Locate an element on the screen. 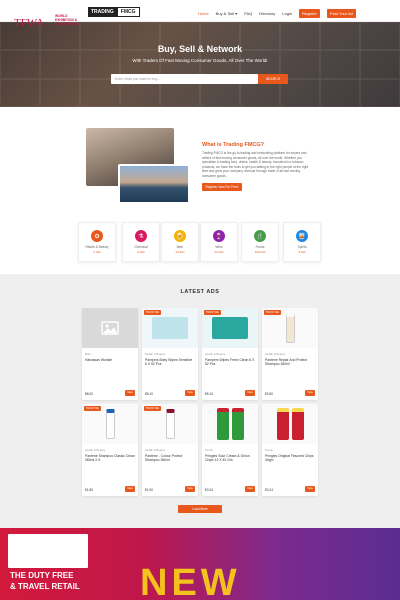 The height and width of the screenshot is (600, 400). about-title: What is Trading FMCG? is located at coordinates (233, 145).